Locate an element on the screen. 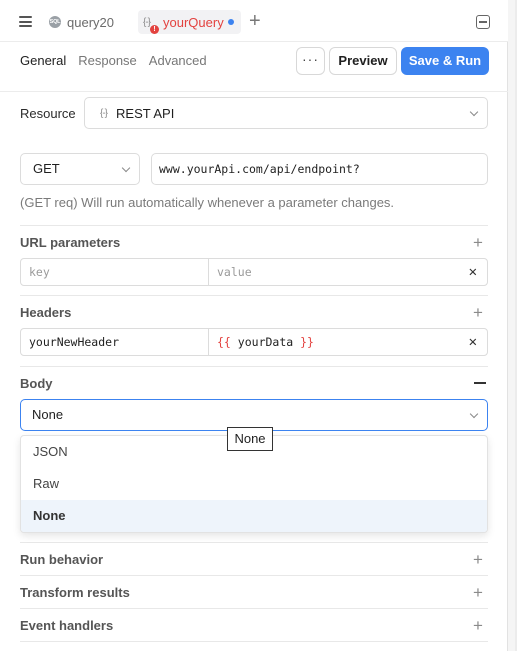 This screenshot has height=651, width=517. url-input: www.yourApi.com/api/endpoint? is located at coordinates (319, 169).